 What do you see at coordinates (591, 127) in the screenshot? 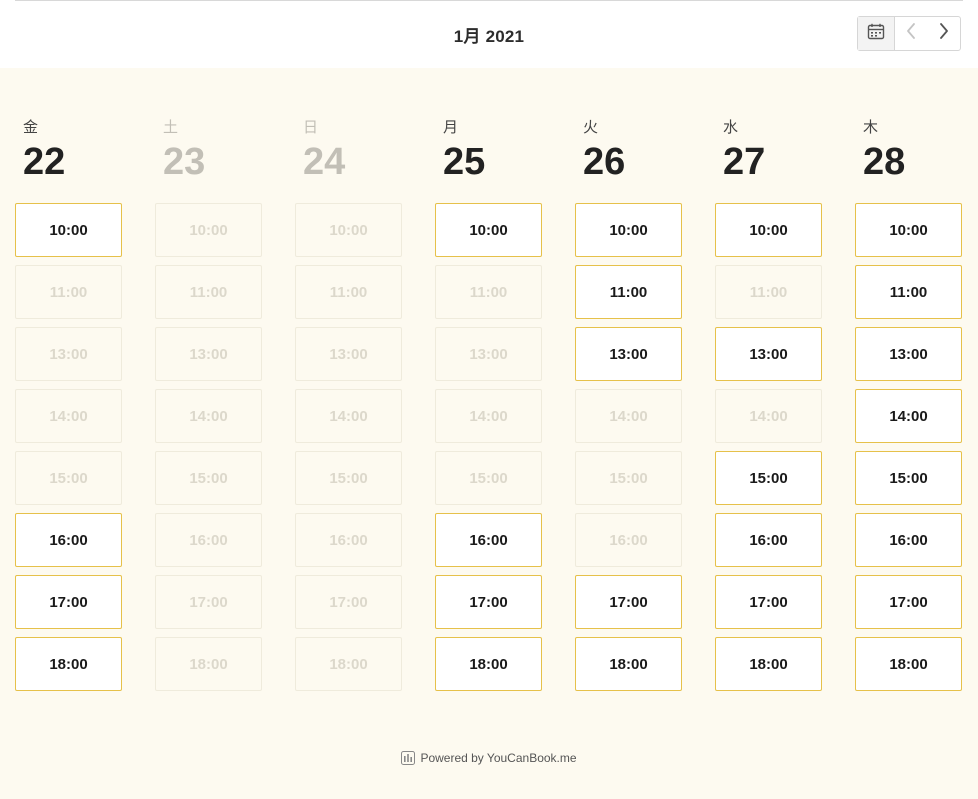
I see `day-of-week-label: 火` at bounding box center [591, 127].